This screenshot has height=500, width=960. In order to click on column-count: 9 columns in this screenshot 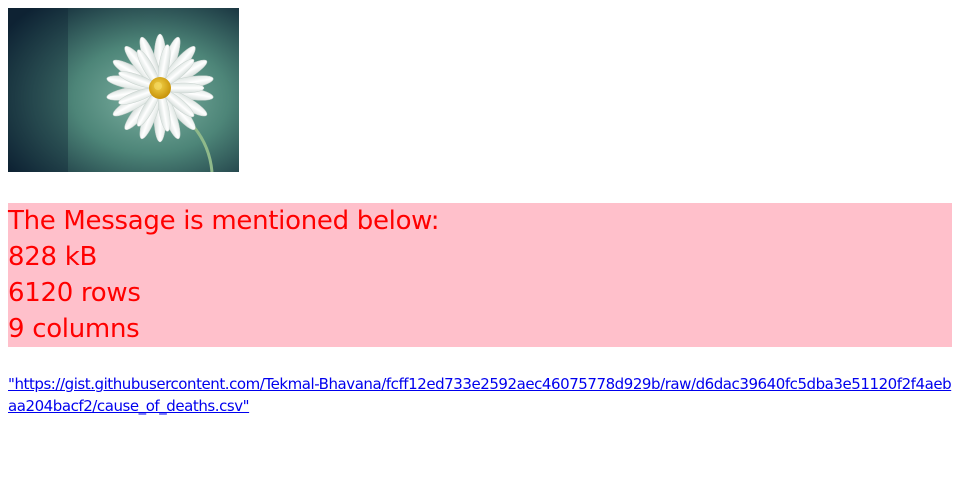, I will do `click(74, 329)`.